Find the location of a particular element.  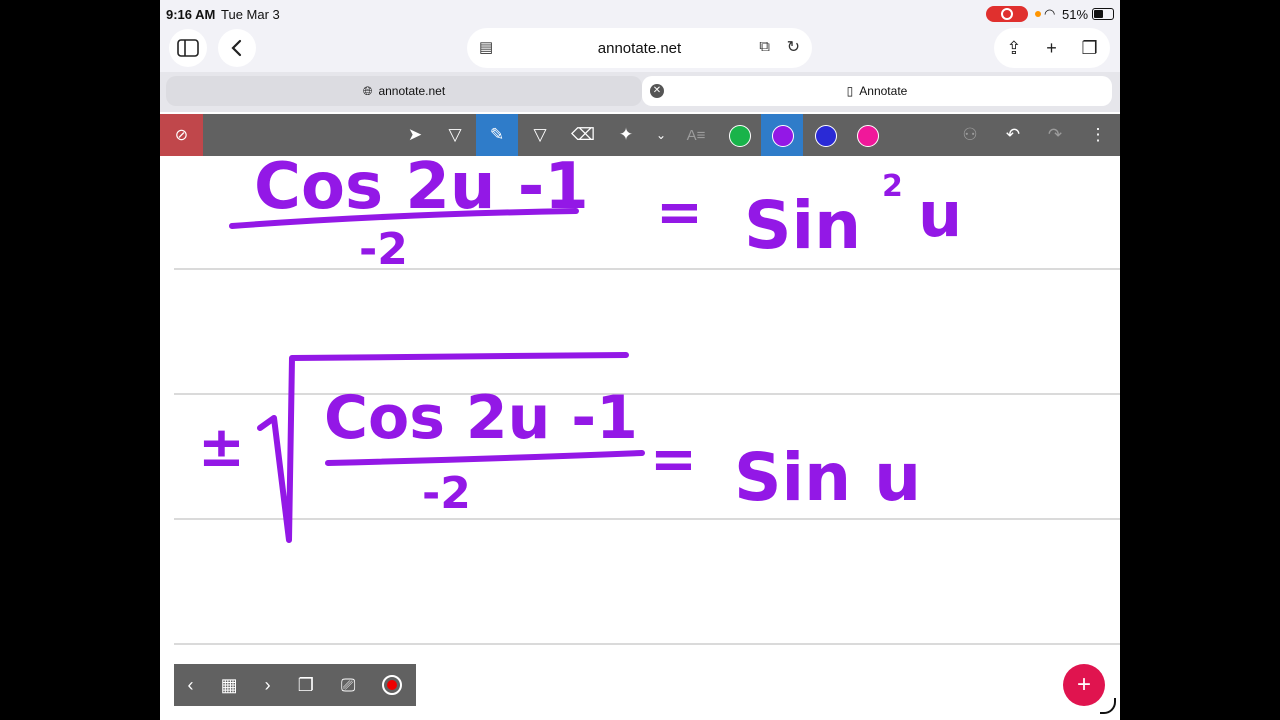

page-menu-icon: ▤ is located at coordinates (486, 47).